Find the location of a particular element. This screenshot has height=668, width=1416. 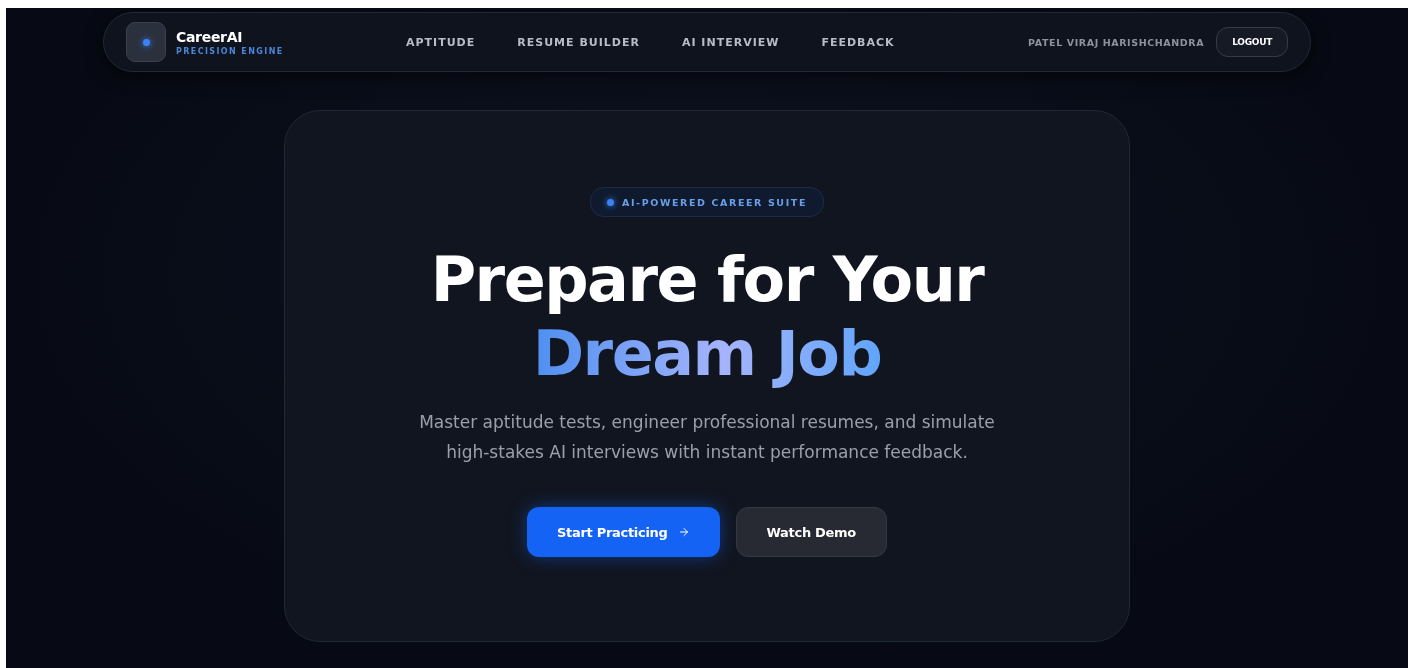

logout-button: LOGOUT is located at coordinates (1252, 42).